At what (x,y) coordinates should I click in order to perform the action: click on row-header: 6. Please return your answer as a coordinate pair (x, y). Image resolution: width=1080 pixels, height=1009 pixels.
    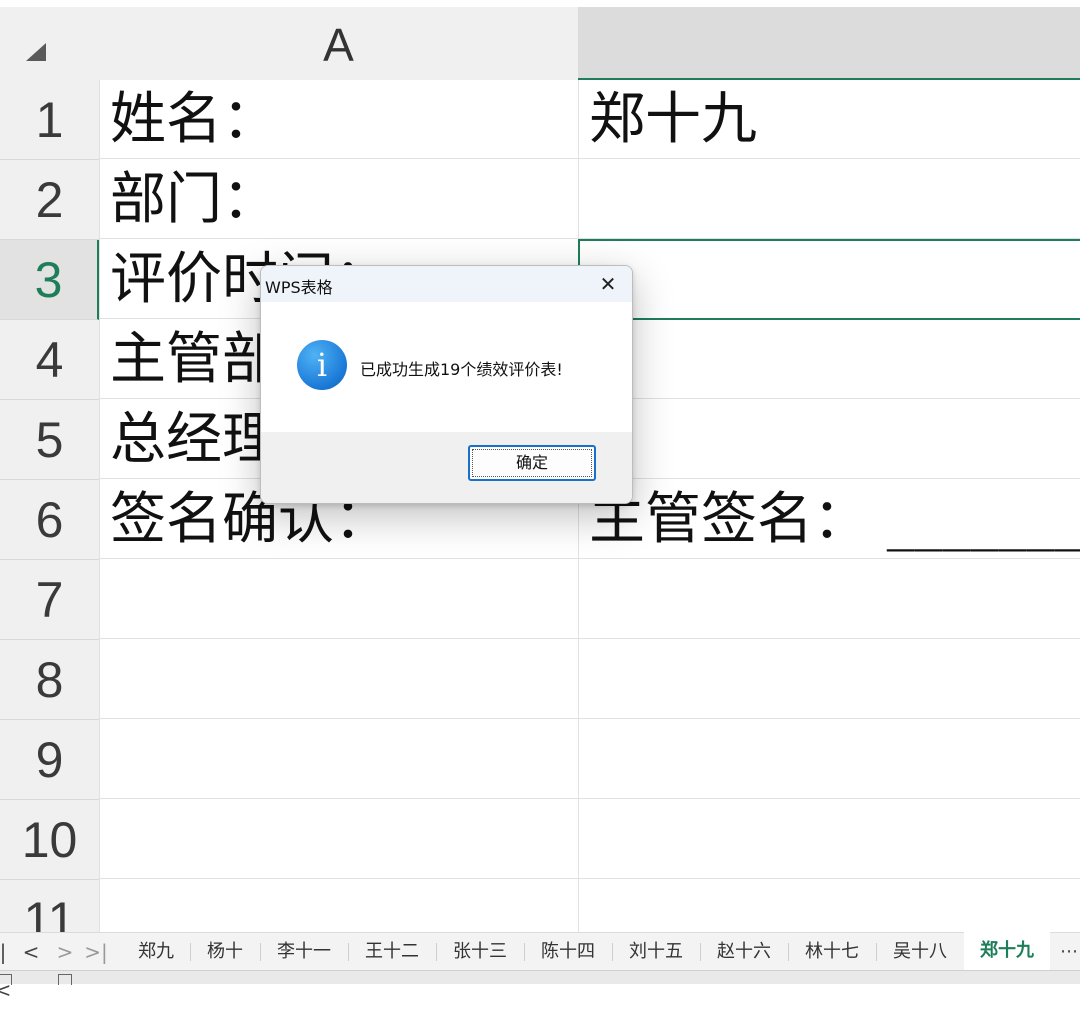
    Looking at the image, I should click on (49, 520).